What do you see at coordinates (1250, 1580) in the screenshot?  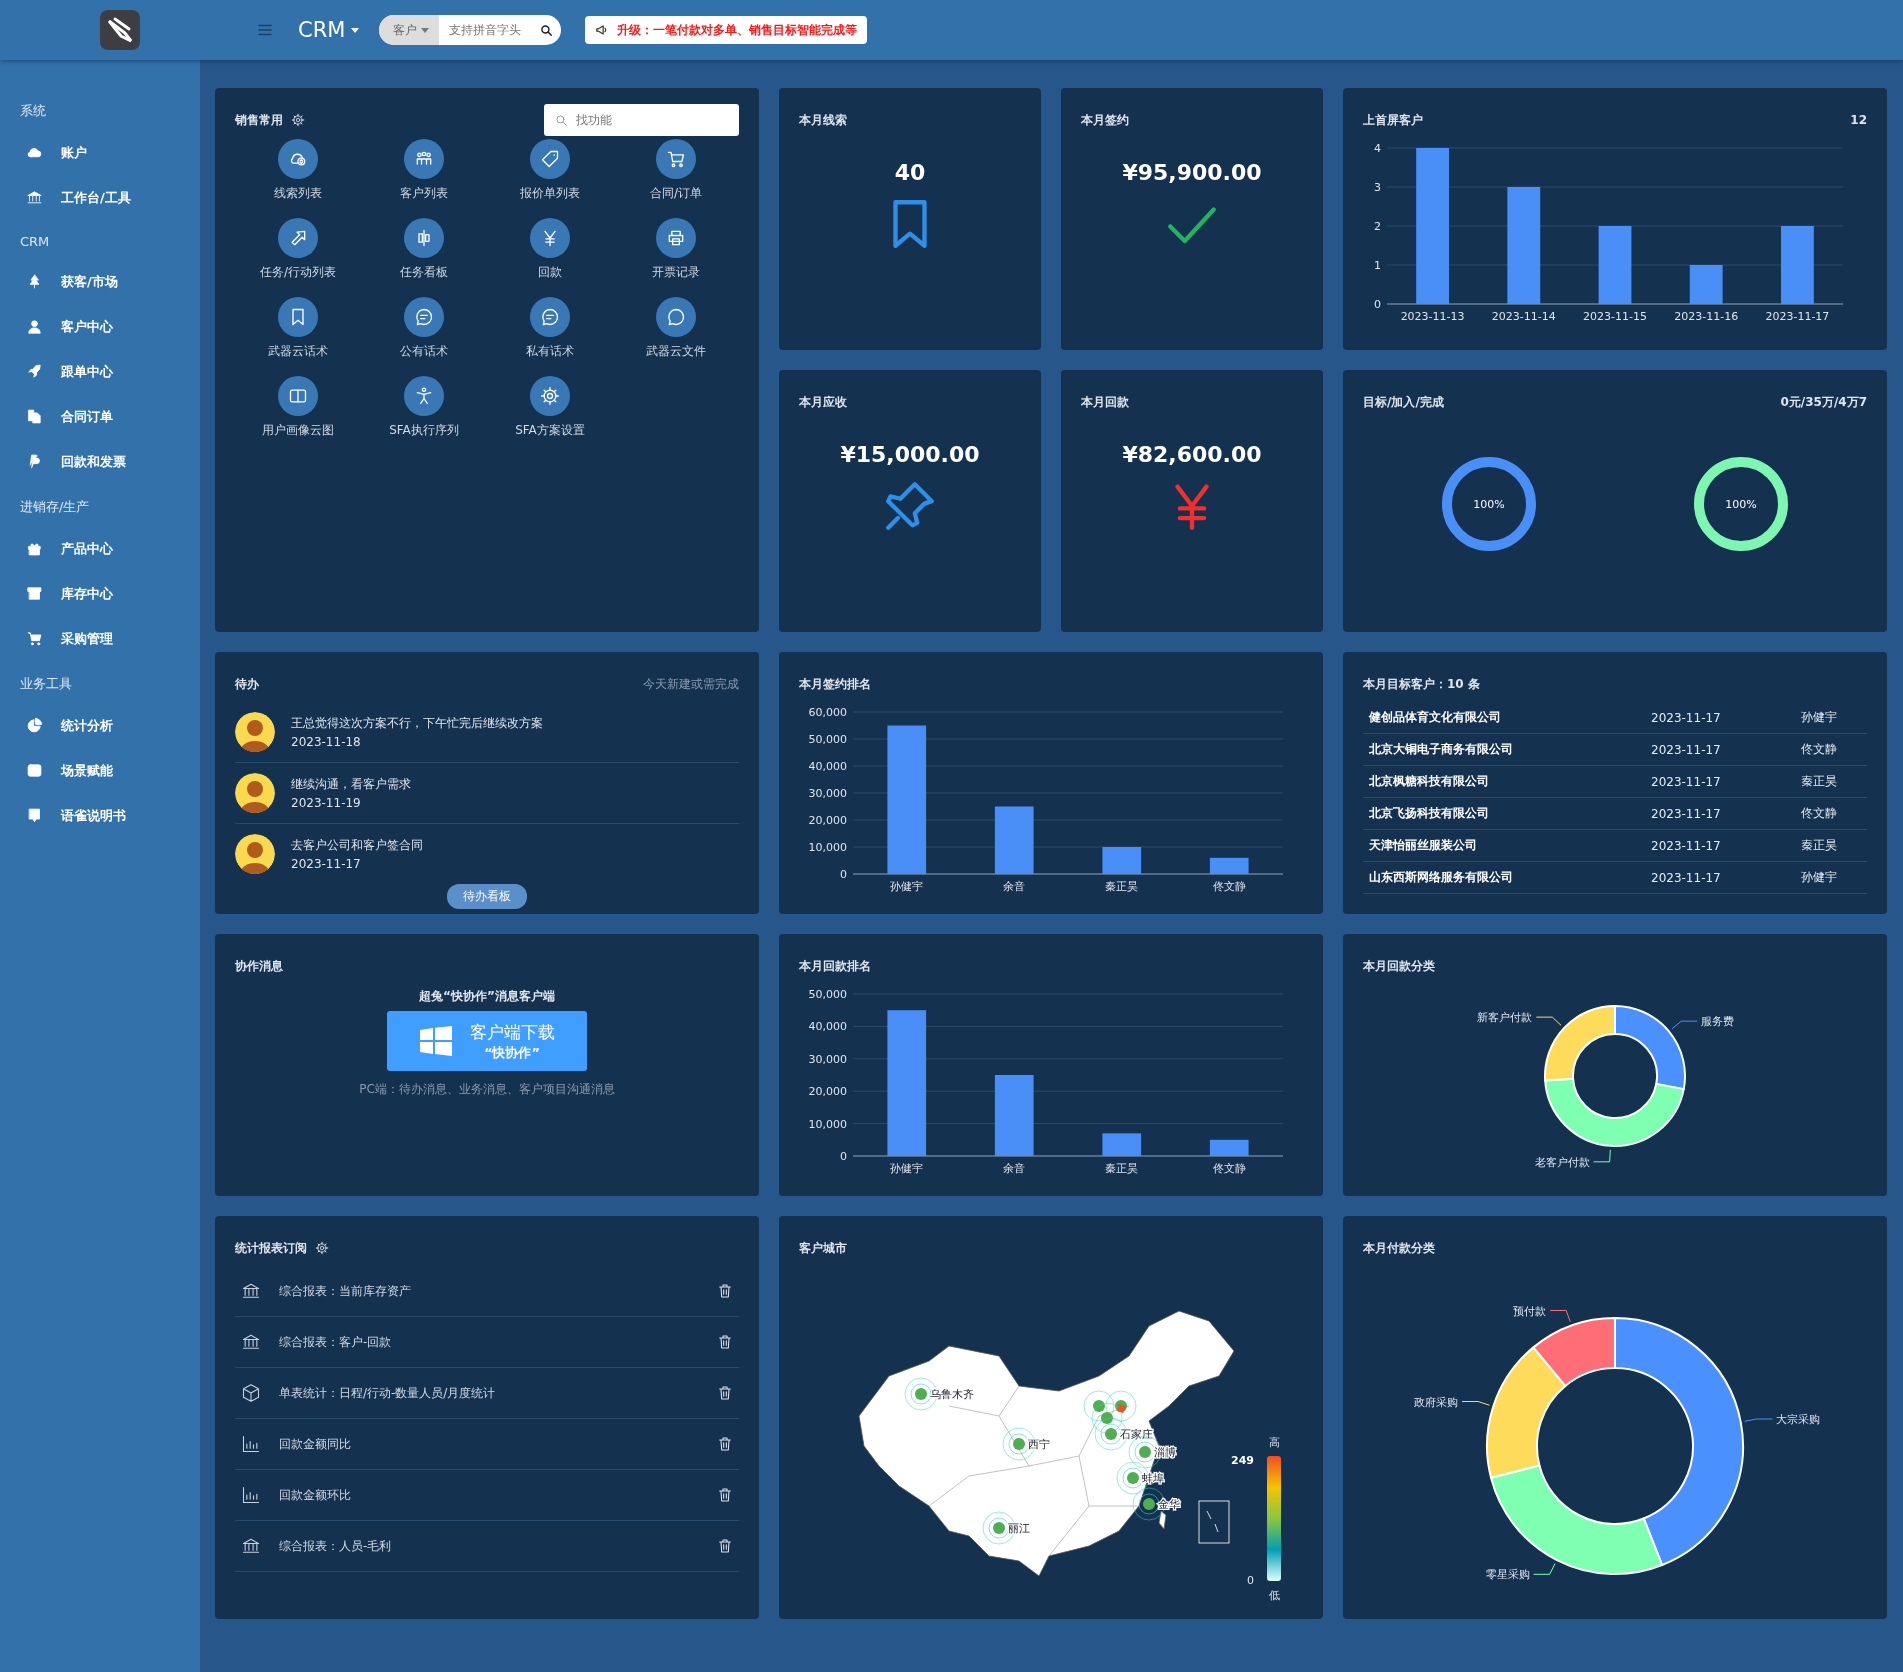 I see `legend-min: 0` at bounding box center [1250, 1580].